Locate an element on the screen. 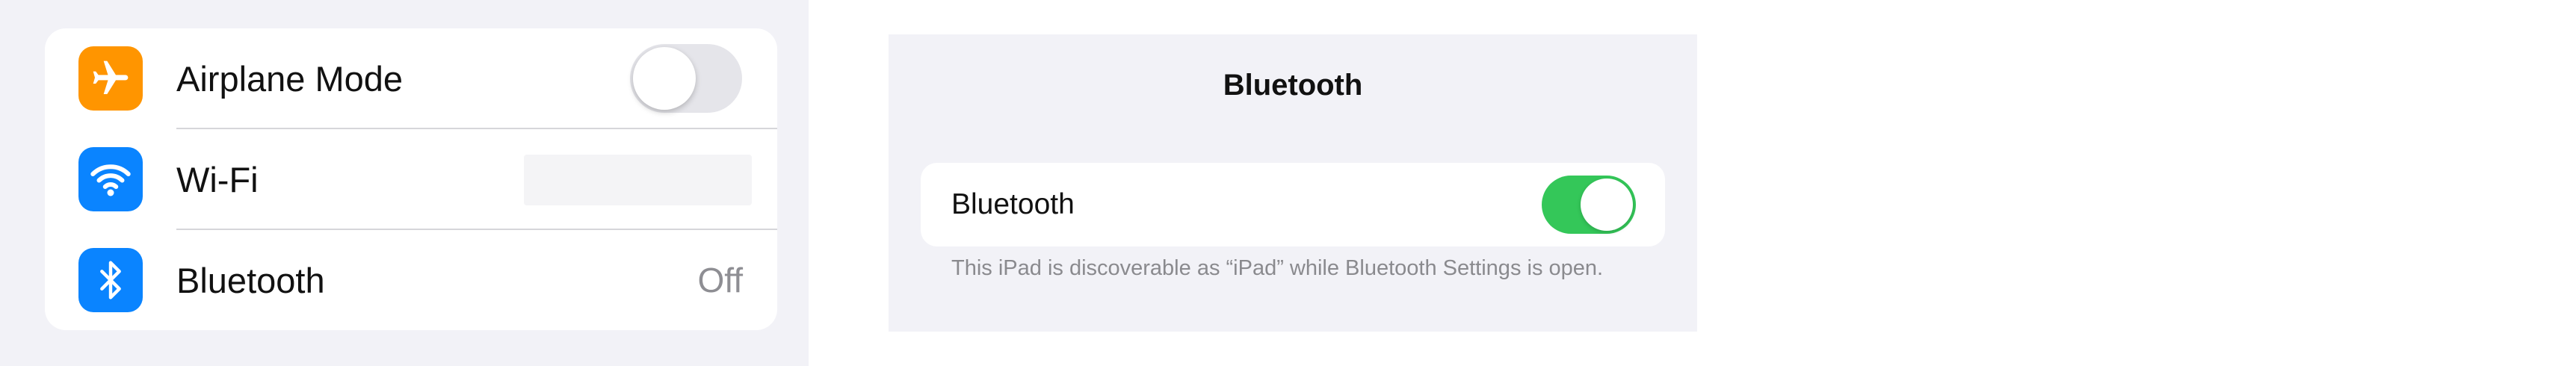 This screenshot has width=2576, height=366. wifi-label: Wi-Fi is located at coordinates (218, 179).